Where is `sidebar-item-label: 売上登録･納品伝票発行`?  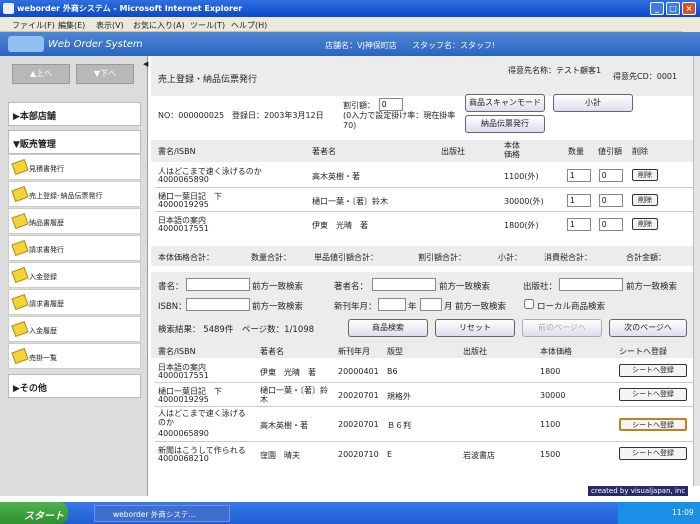
sidebar-item-label: 売上登録･納品伝票発行 is located at coordinates (66, 196).